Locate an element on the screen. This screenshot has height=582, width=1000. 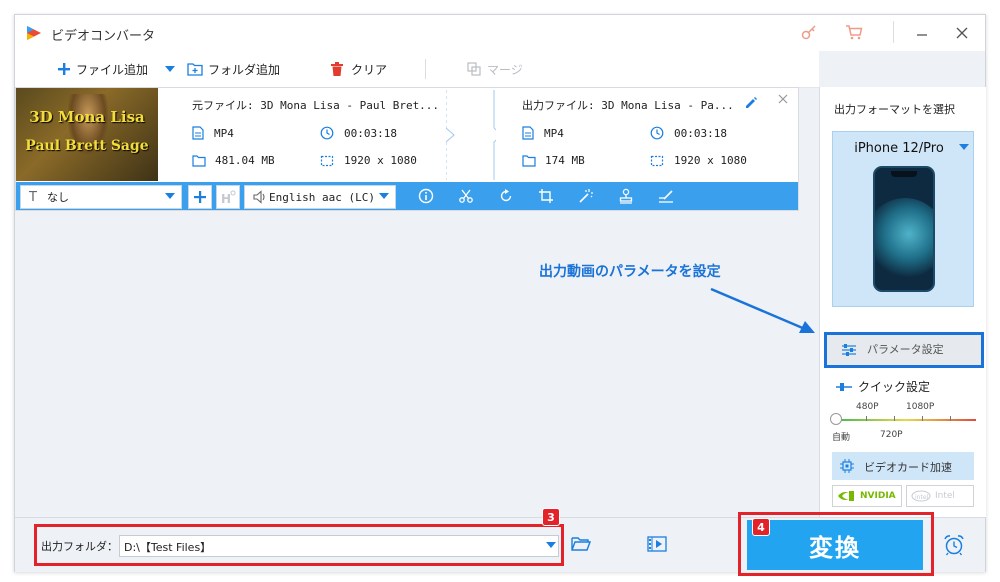
quick-setting-icon is located at coordinates (844, 387).